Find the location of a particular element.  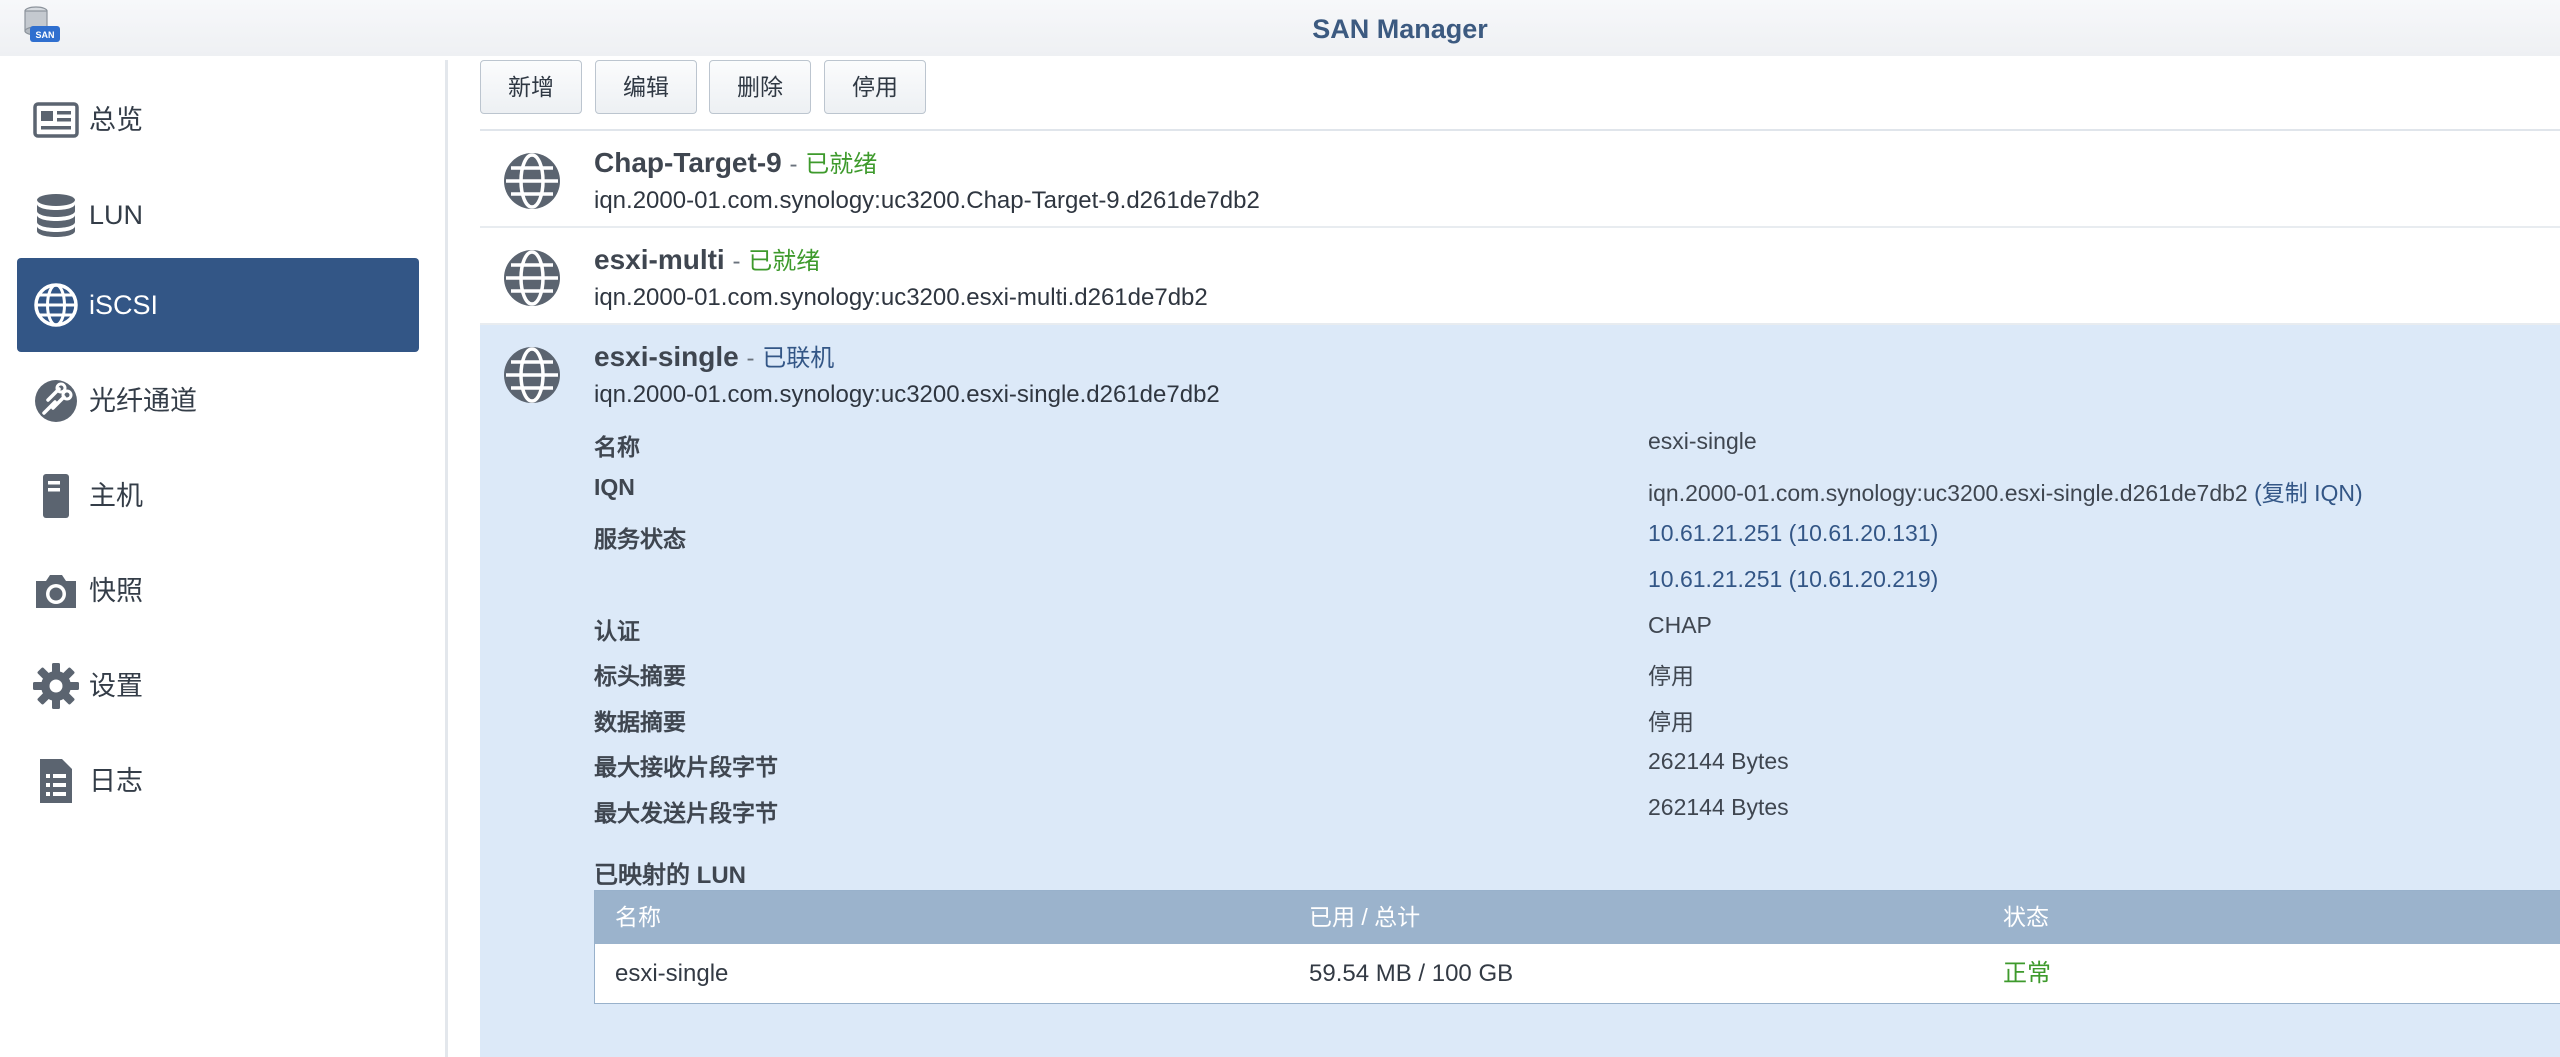

detail-name-value: esxi-single is located at coordinates (1702, 441).